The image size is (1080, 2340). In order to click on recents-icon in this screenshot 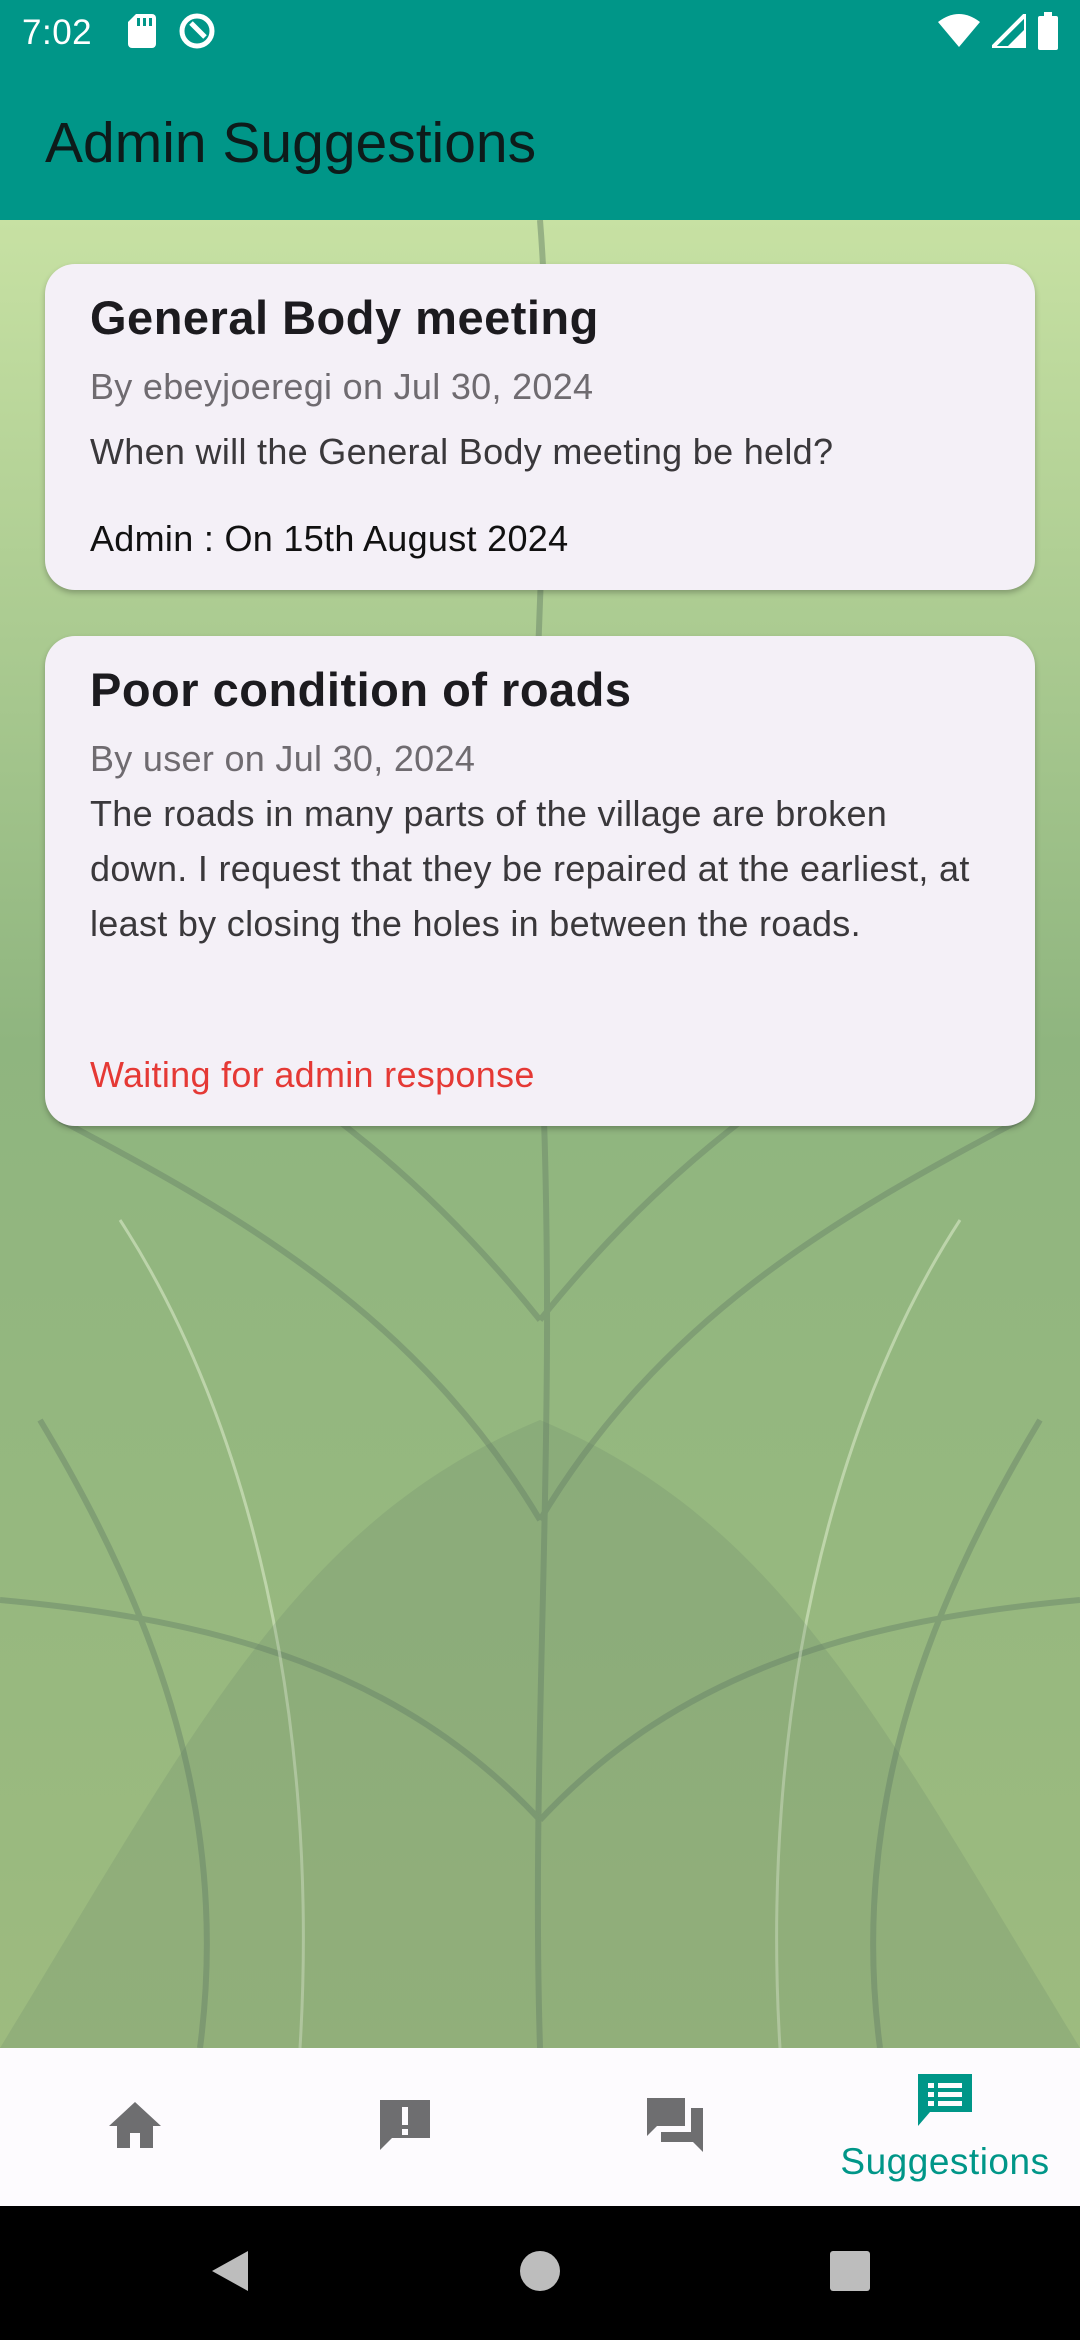, I will do `click(850, 2273)`.